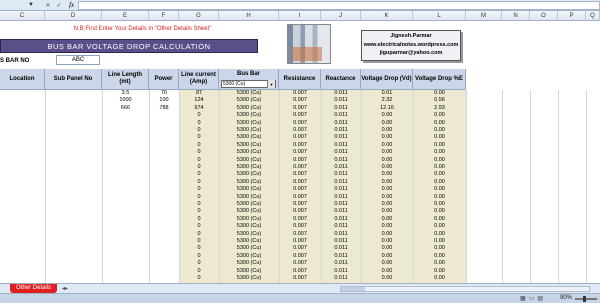 This screenshot has height=303, width=600. I want to click on column-header: M, so click(484, 16).